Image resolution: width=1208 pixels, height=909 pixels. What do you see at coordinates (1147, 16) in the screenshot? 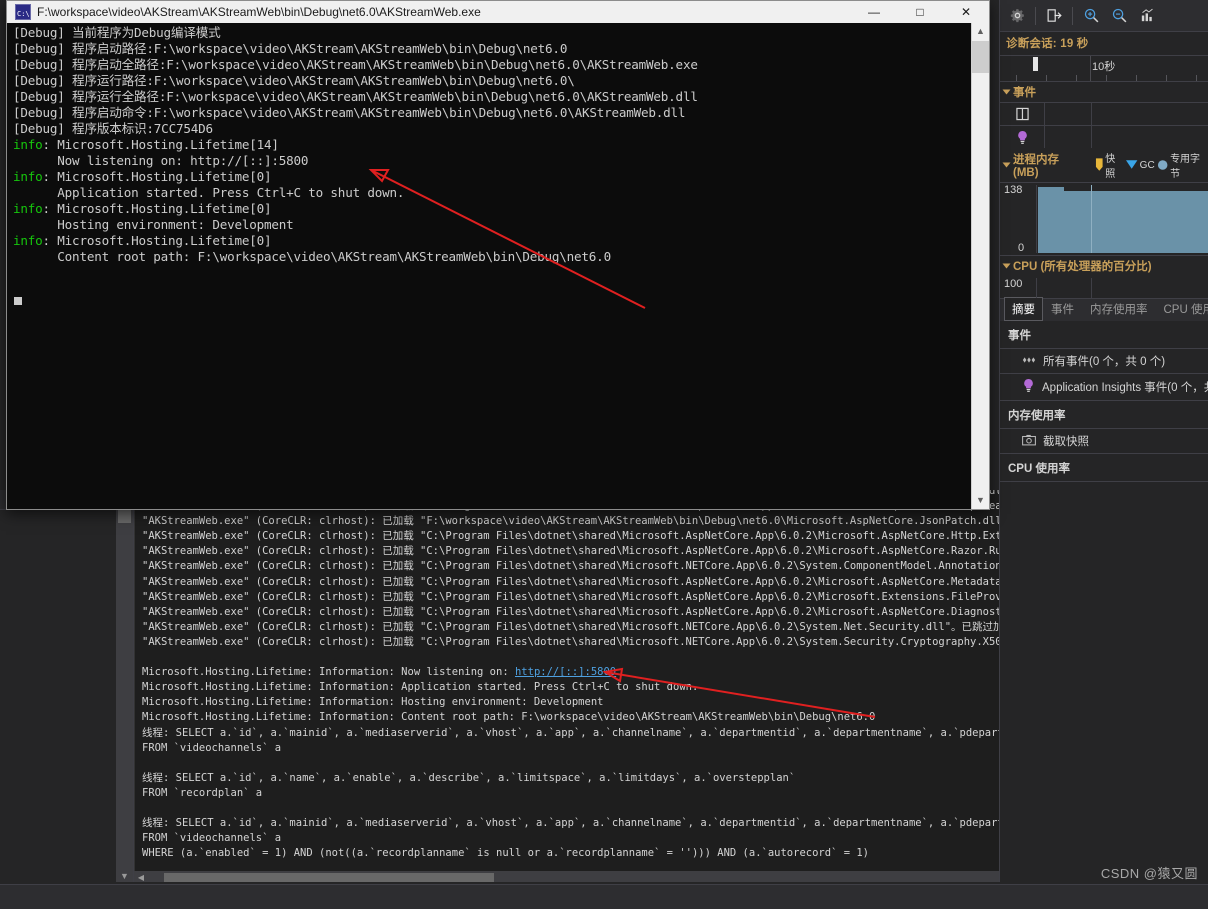
I see `select-counters-icon` at bounding box center [1147, 16].